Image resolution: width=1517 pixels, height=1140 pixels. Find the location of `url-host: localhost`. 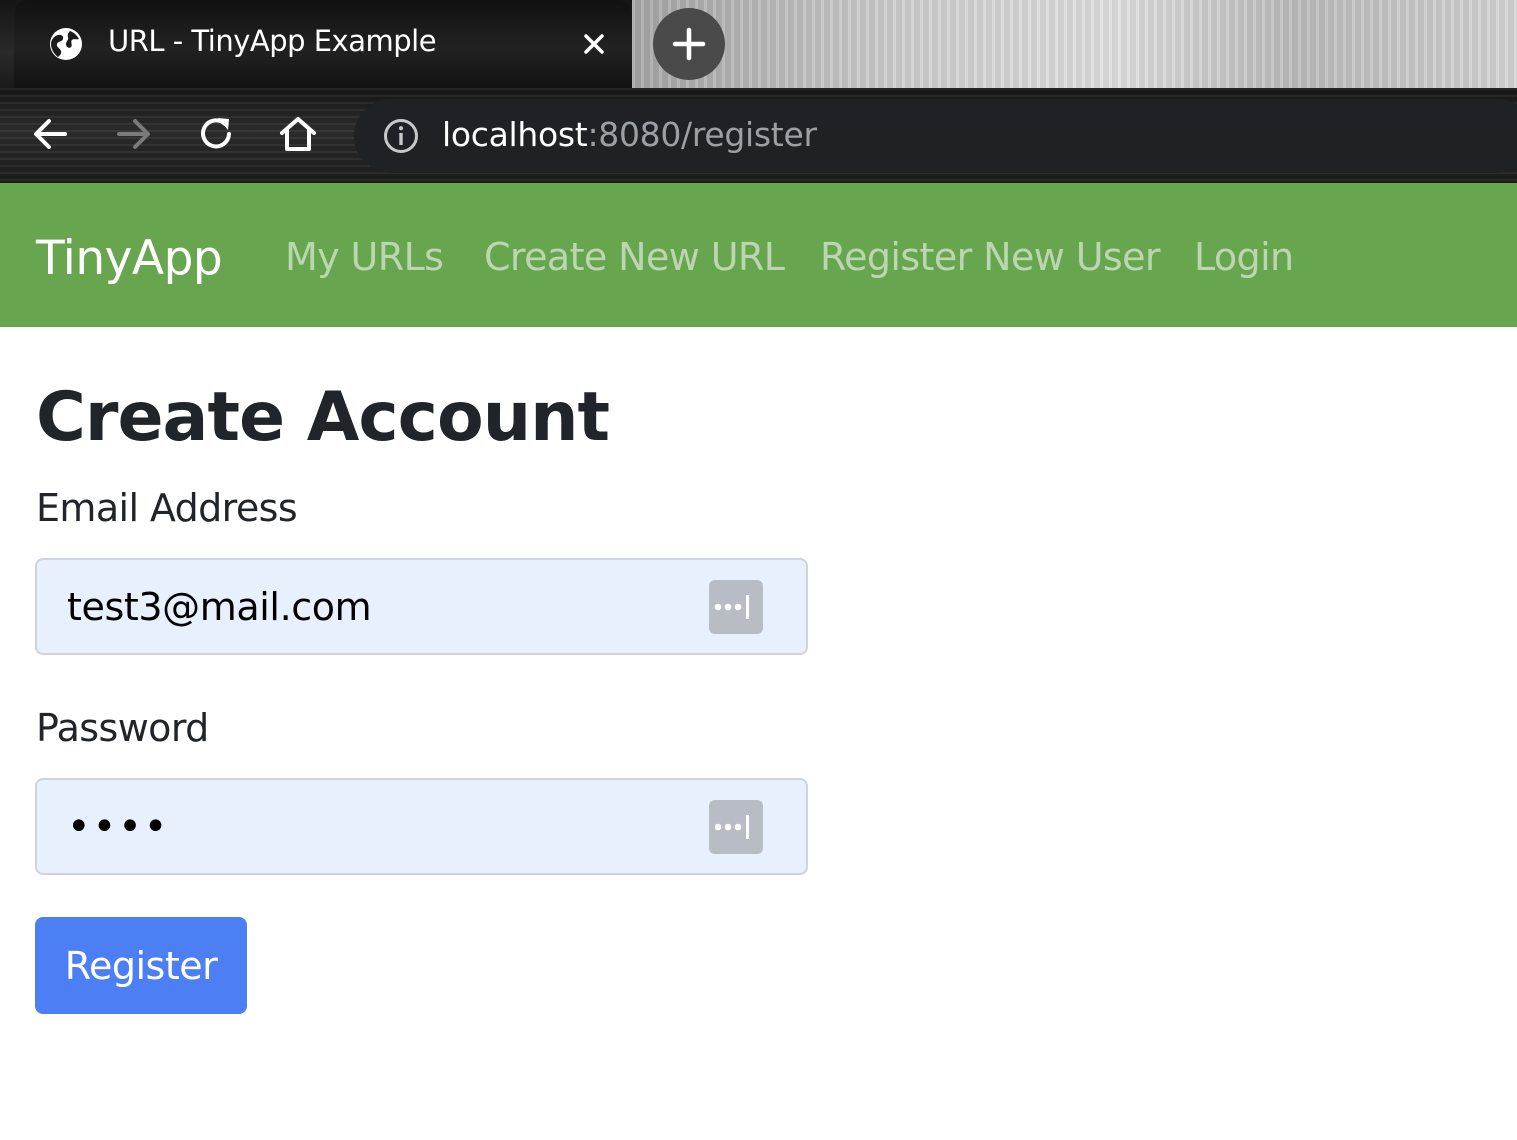

url-host: localhost is located at coordinates (515, 134).